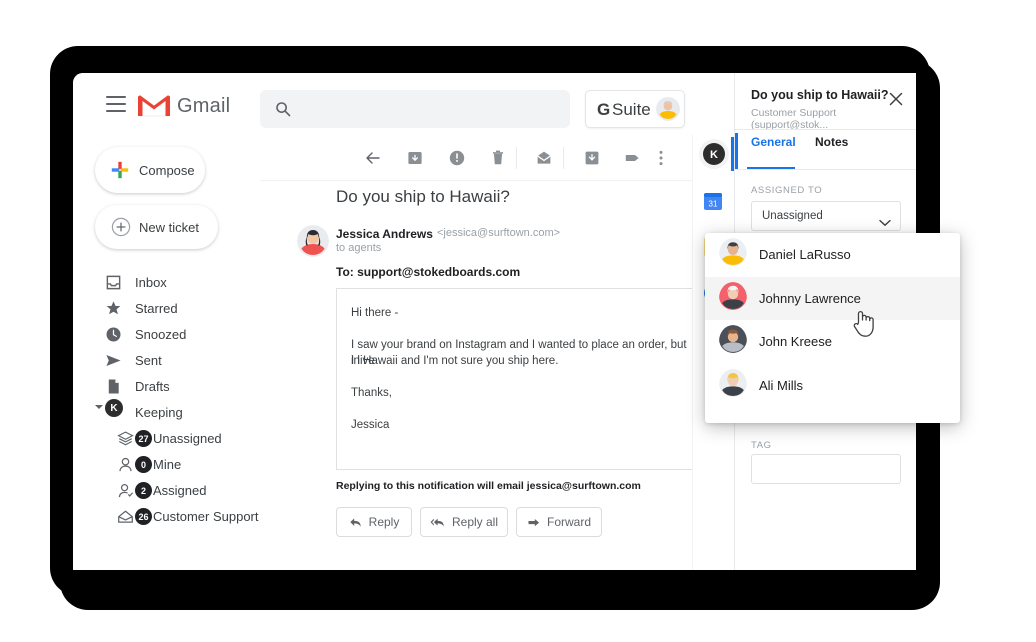  Describe the element at coordinates (428, 272) in the screenshot. I see `recipient-line: To: support@stokedboards.com` at that location.